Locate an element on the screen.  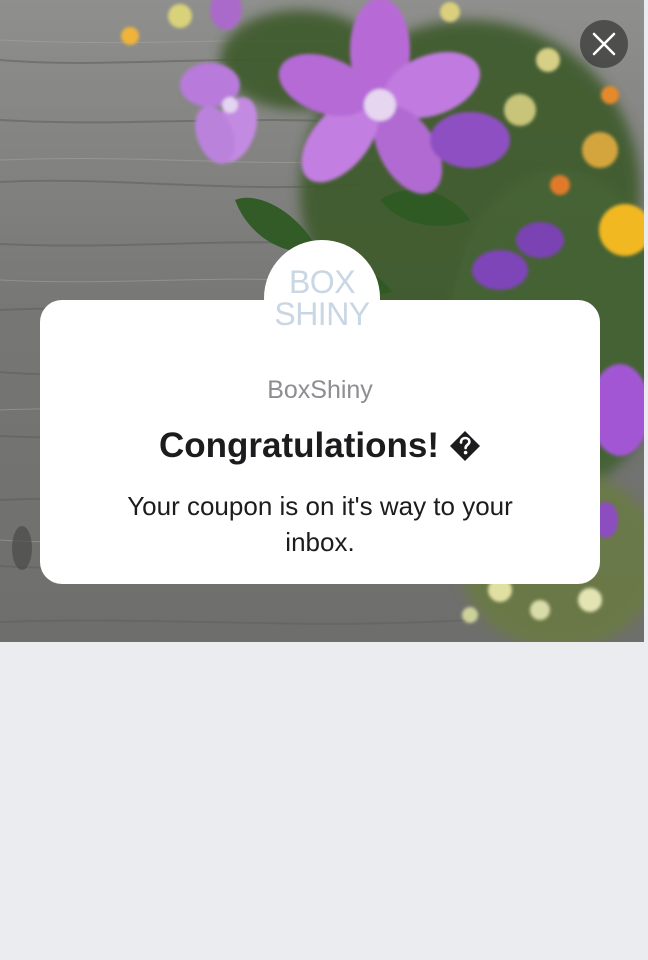
replacement-character-icon is located at coordinates (464, 446).